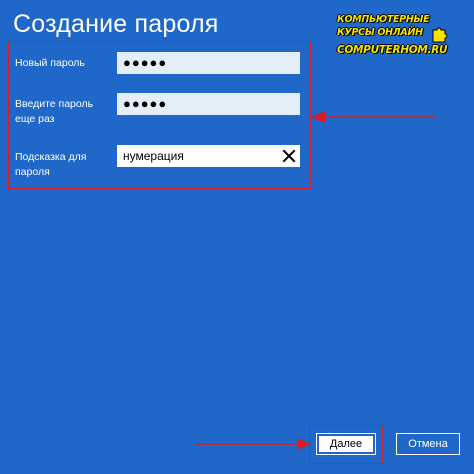 The width and height of the screenshot is (474, 474). I want to click on confirm-password-label-line: Введите пароль, so click(54, 104).